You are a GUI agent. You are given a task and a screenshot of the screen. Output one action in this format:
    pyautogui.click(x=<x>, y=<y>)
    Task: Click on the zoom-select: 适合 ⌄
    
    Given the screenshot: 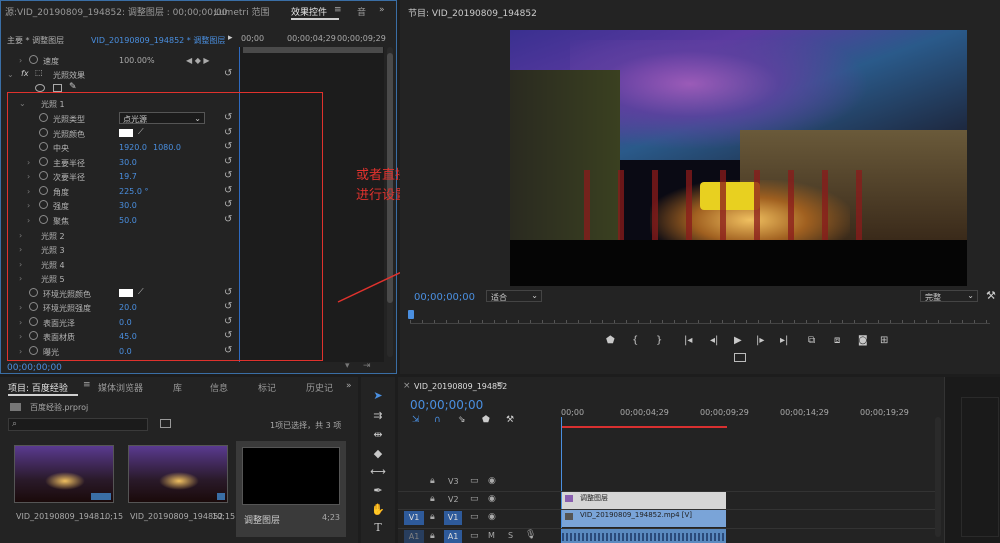 What is the action you would take?
    pyautogui.click(x=514, y=296)
    